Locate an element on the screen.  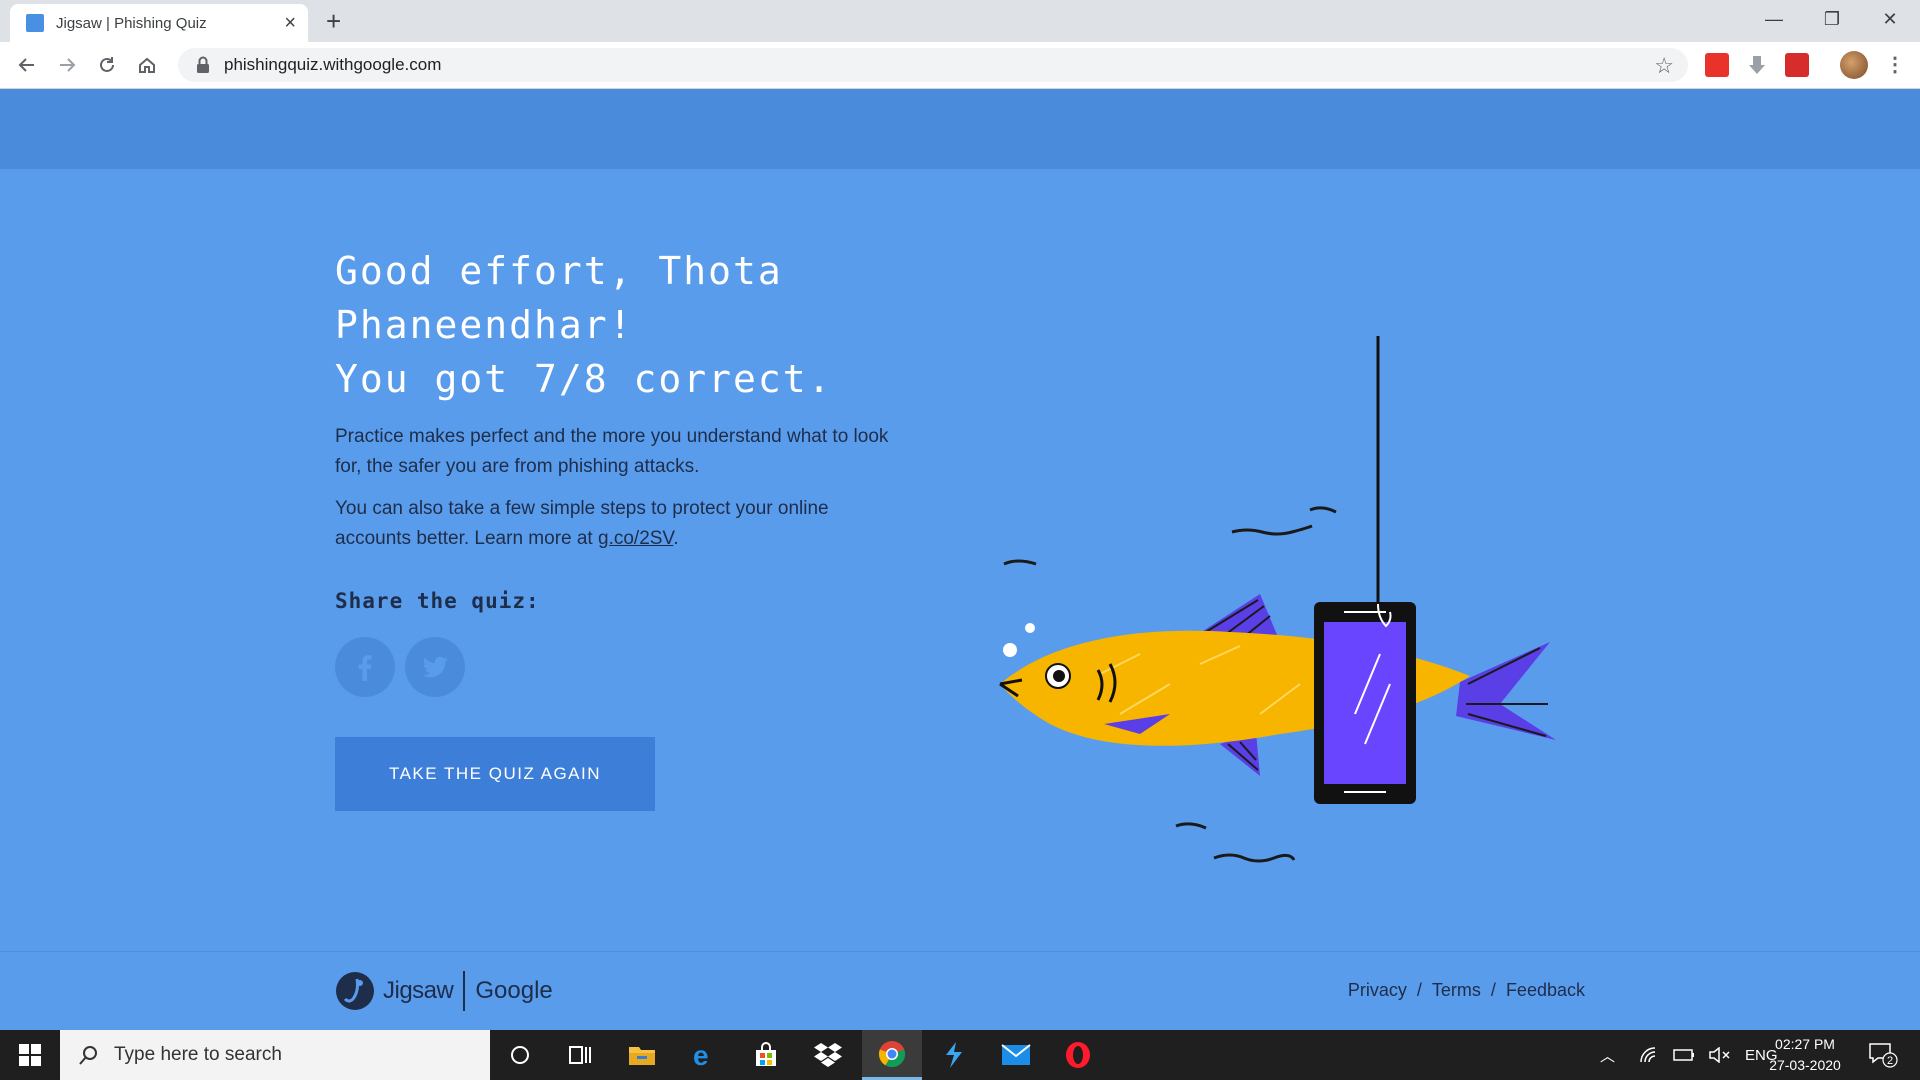
mail-button is located at coordinates (1016, 1055).